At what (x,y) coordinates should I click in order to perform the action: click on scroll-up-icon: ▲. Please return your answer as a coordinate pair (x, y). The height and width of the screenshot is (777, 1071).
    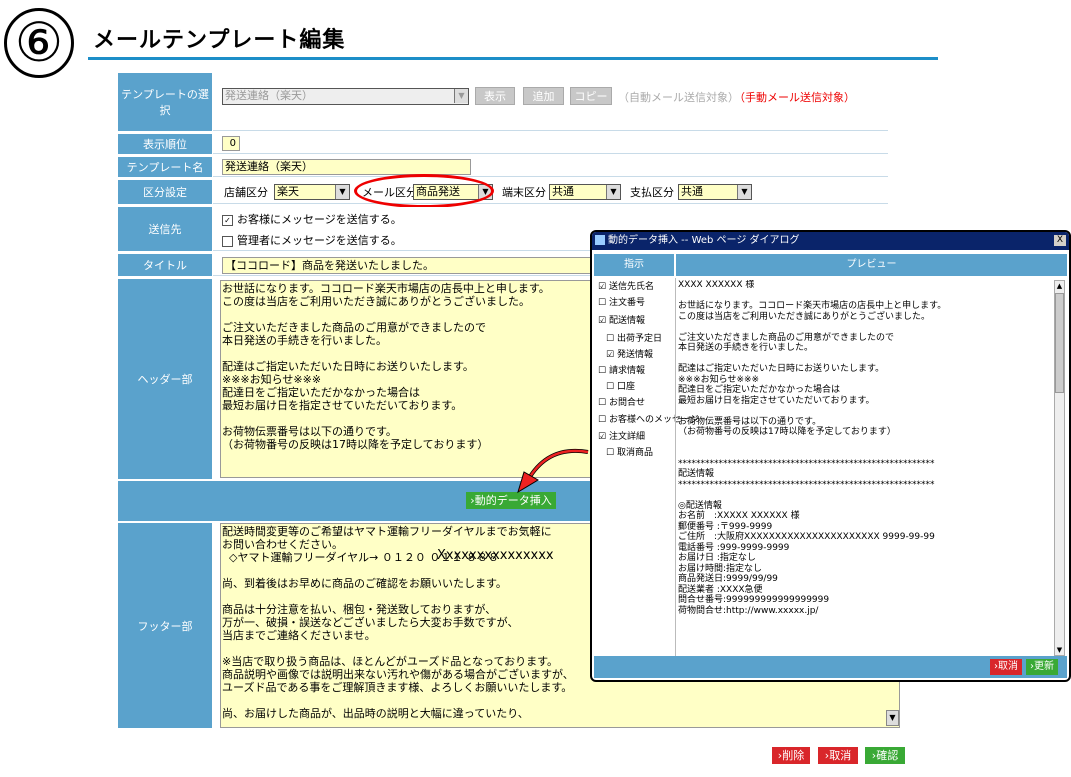
    Looking at the image, I should click on (1059, 286).